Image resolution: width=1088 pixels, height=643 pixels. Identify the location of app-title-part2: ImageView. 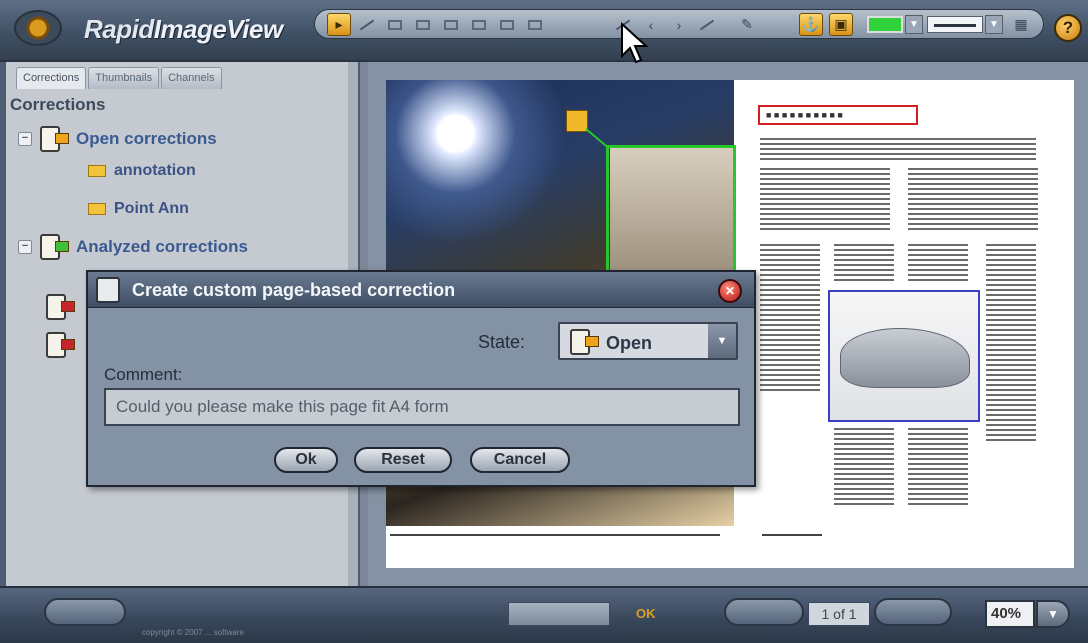
(218, 29).